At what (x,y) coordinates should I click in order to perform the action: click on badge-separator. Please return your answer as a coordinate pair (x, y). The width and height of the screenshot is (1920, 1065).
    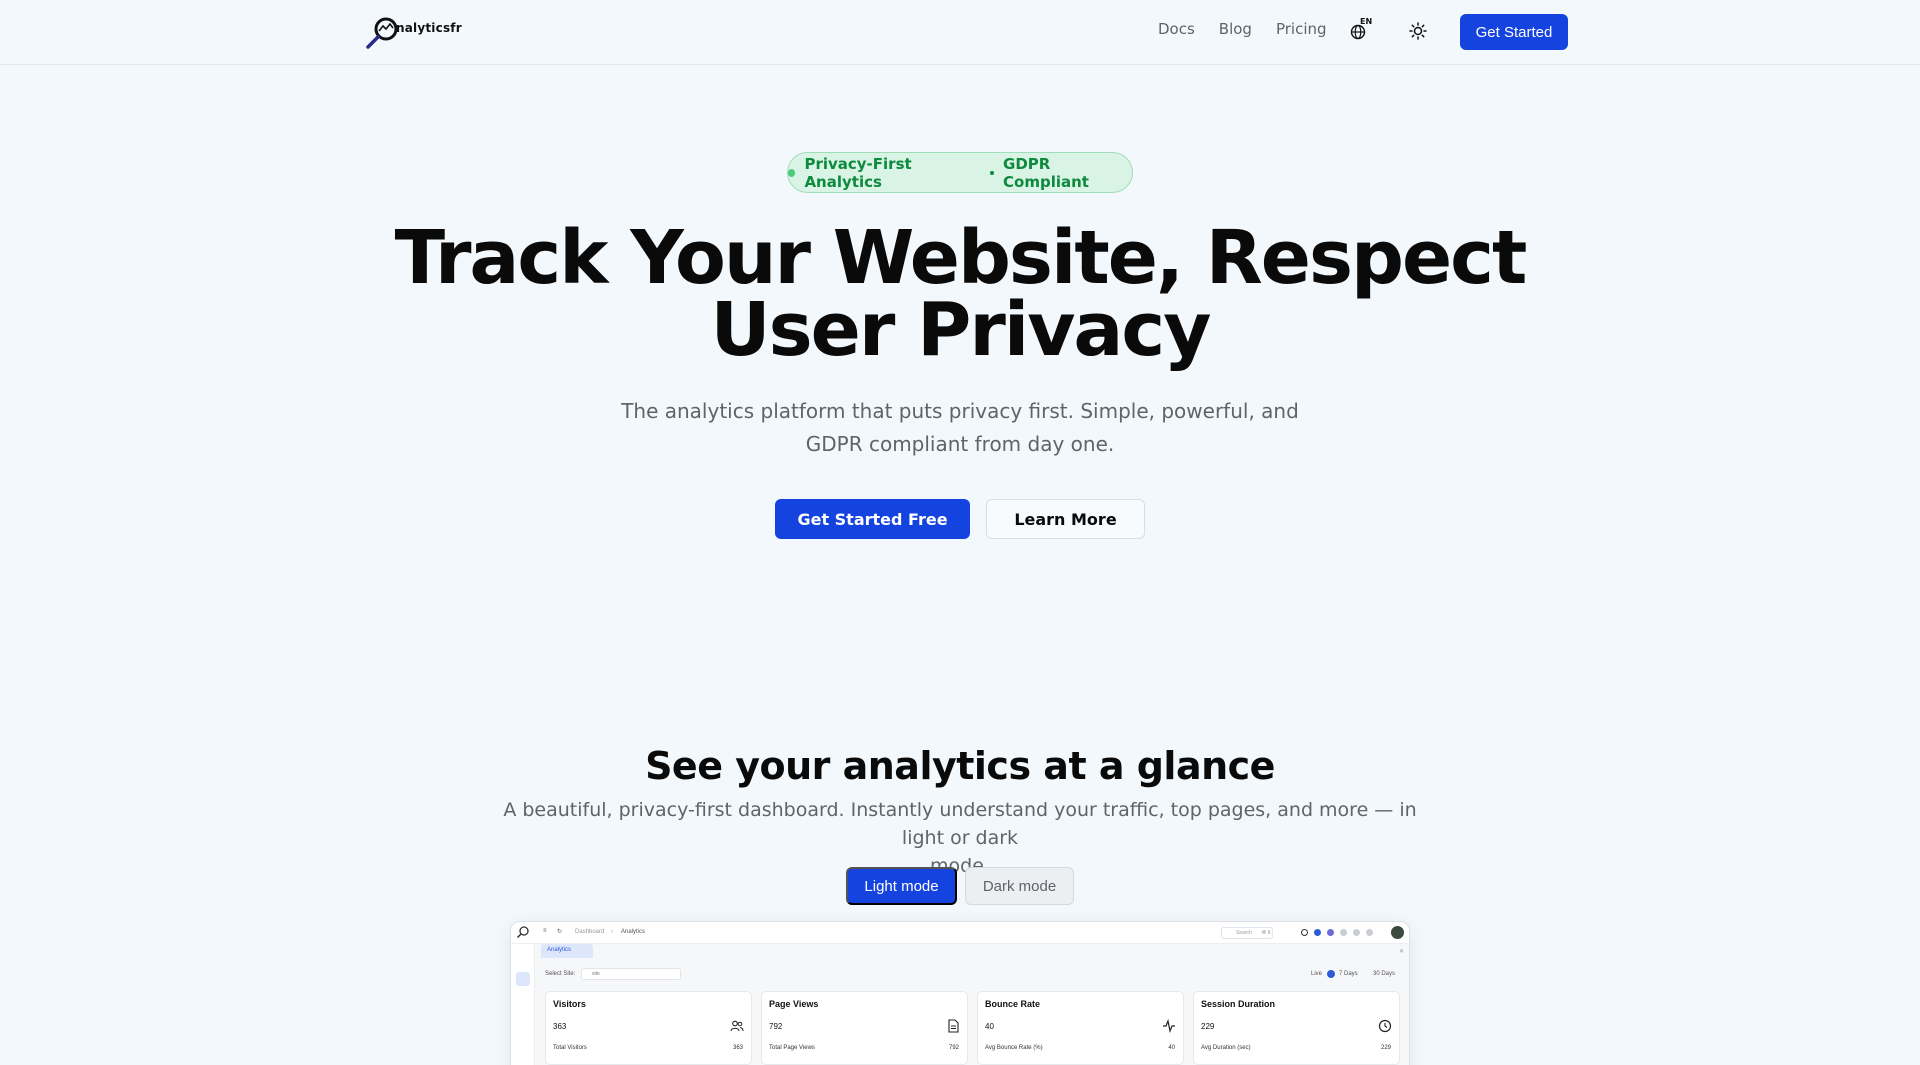
    Looking at the image, I should click on (992, 172).